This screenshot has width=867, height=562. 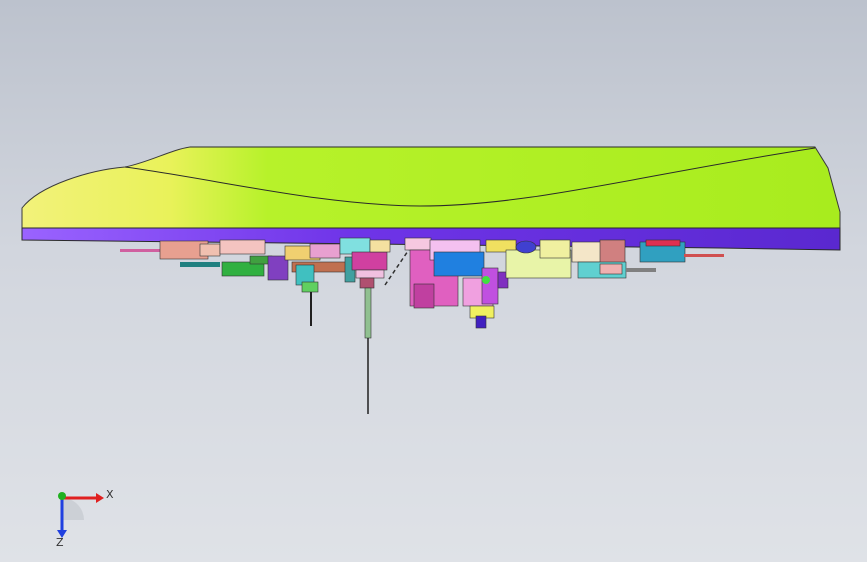 I want to click on z-axis-label: Z, so click(x=60, y=542).